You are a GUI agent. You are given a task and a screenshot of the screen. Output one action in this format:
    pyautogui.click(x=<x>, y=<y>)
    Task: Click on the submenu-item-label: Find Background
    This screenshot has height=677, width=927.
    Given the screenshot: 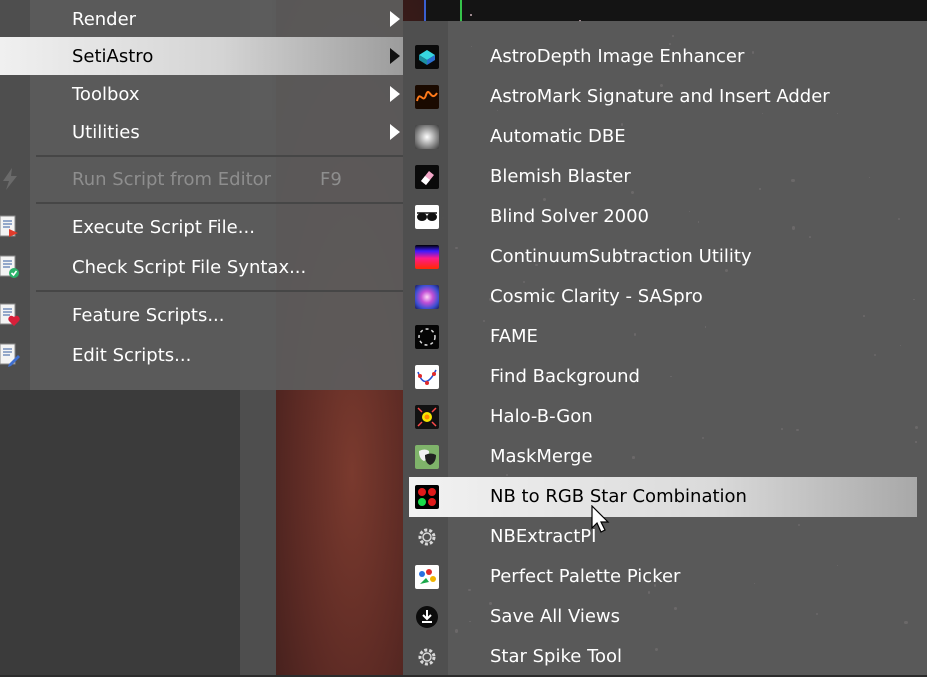 What is the action you would take?
    pyautogui.click(x=565, y=376)
    